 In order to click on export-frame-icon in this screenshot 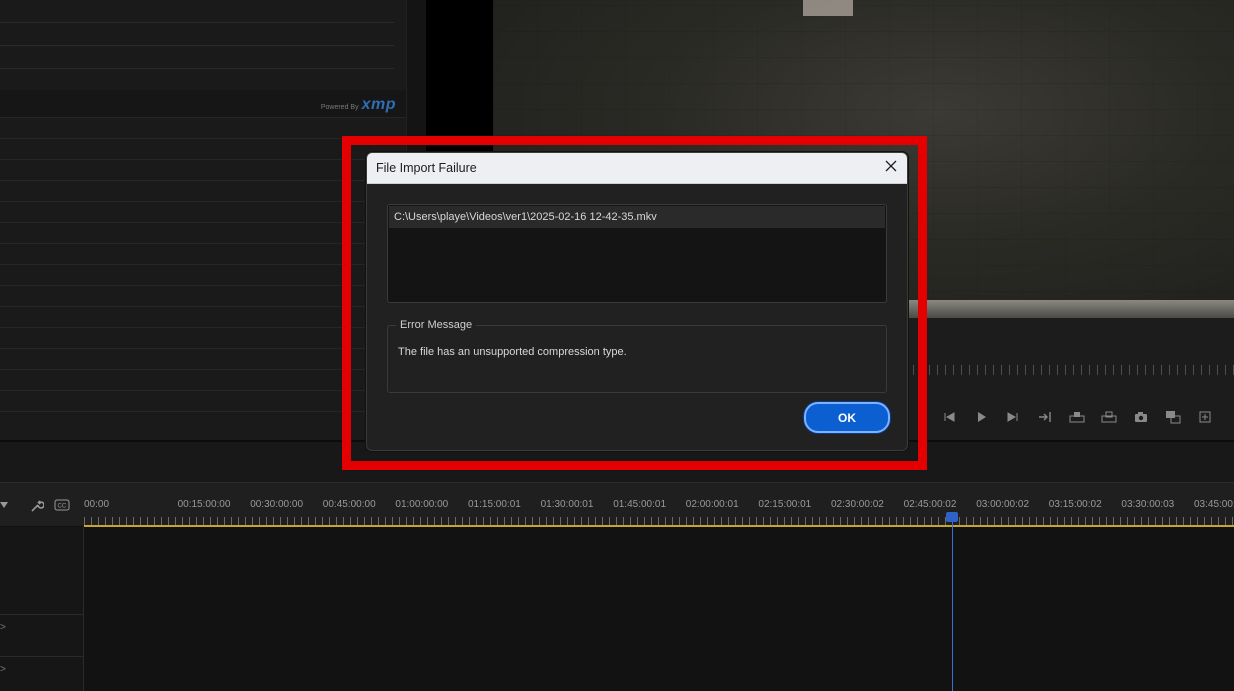, I will do `click(1173, 417)`.